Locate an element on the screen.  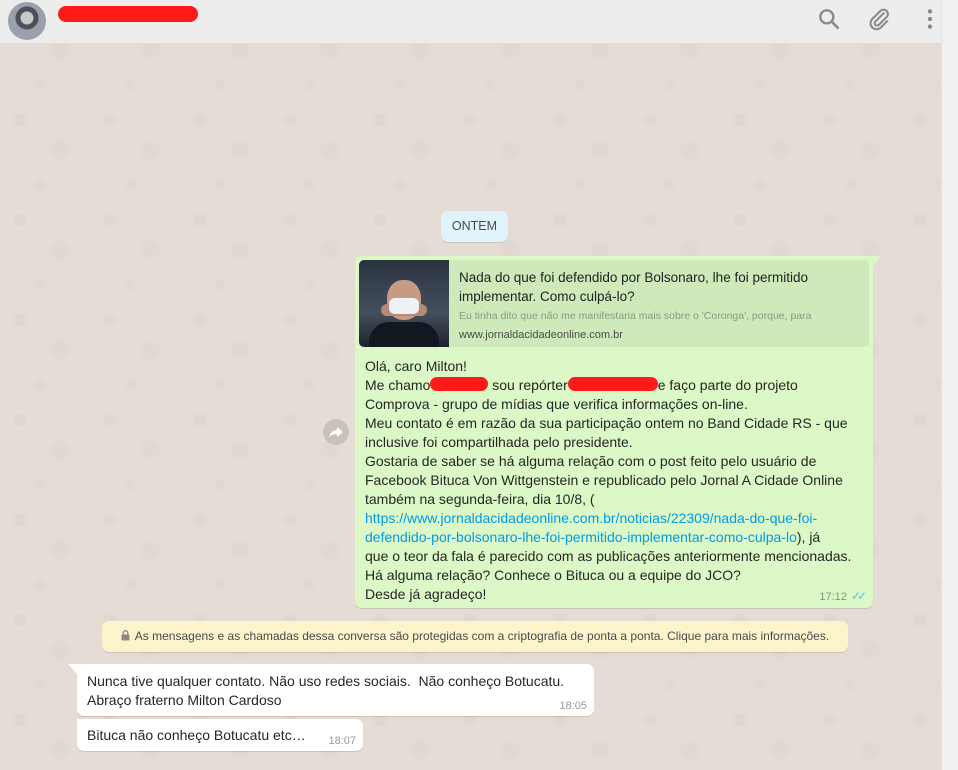
incoming-message: Bituca não conheço Botucatu etc… 18:07 is located at coordinates (220, 735).